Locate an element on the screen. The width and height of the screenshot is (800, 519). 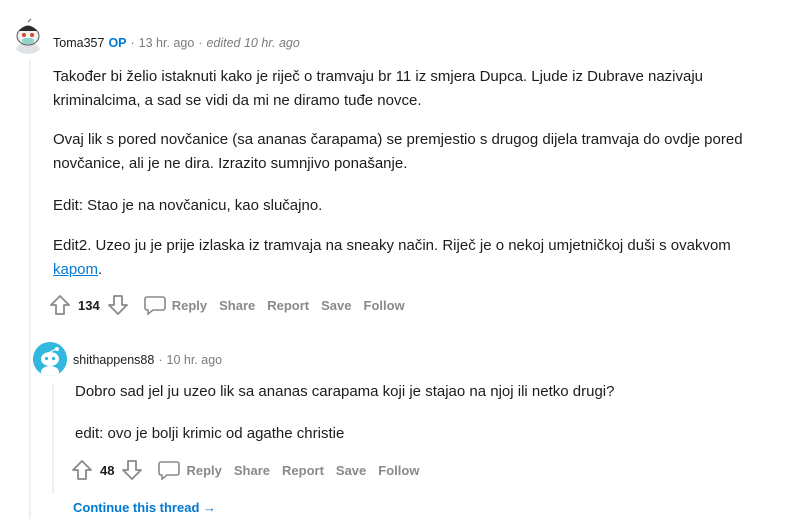
vote-score: 48 is located at coordinates (107, 470).